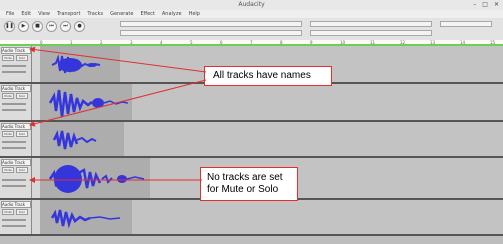  Describe the element at coordinates (68, 14) in the screenshot. I see `menu-transport: Transport` at that location.